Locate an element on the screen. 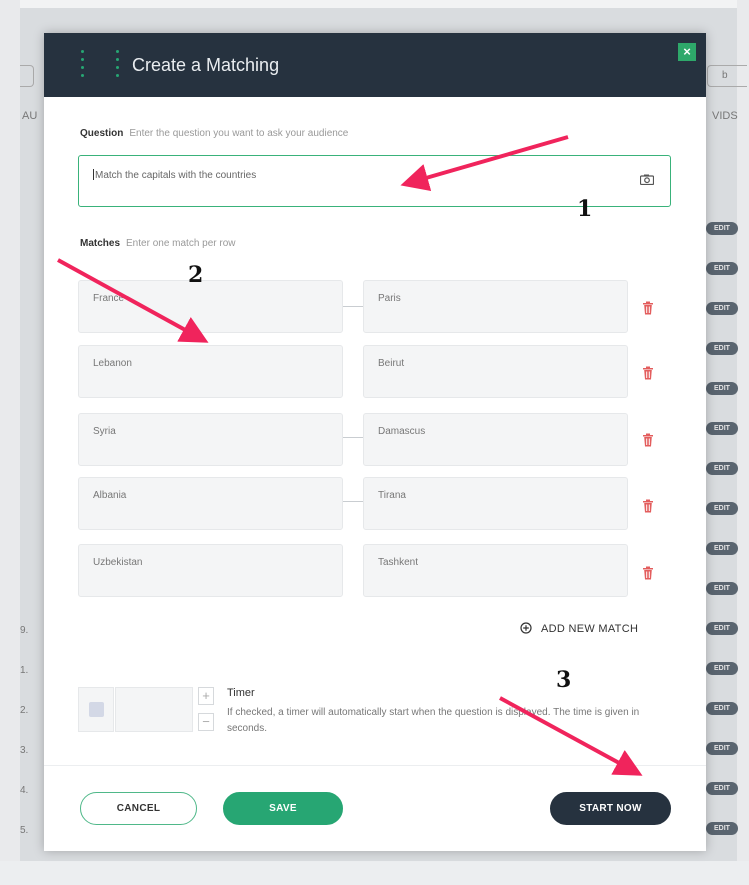 The height and width of the screenshot is (885, 749). matches-label: Matches is located at coordinates (100, 243).